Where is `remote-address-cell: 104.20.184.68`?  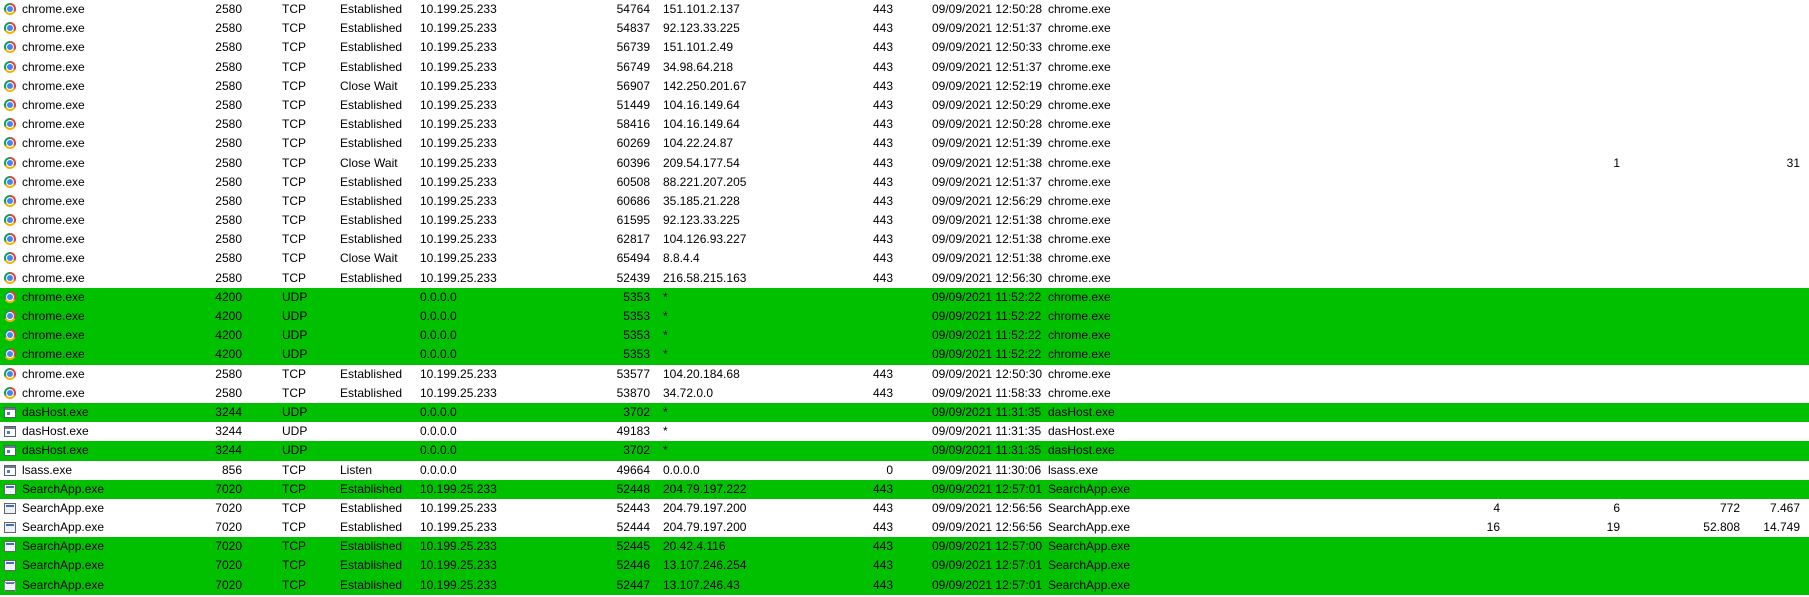
remote-address-cell: 104.20.184.68 is located at coordinates (701, 373).